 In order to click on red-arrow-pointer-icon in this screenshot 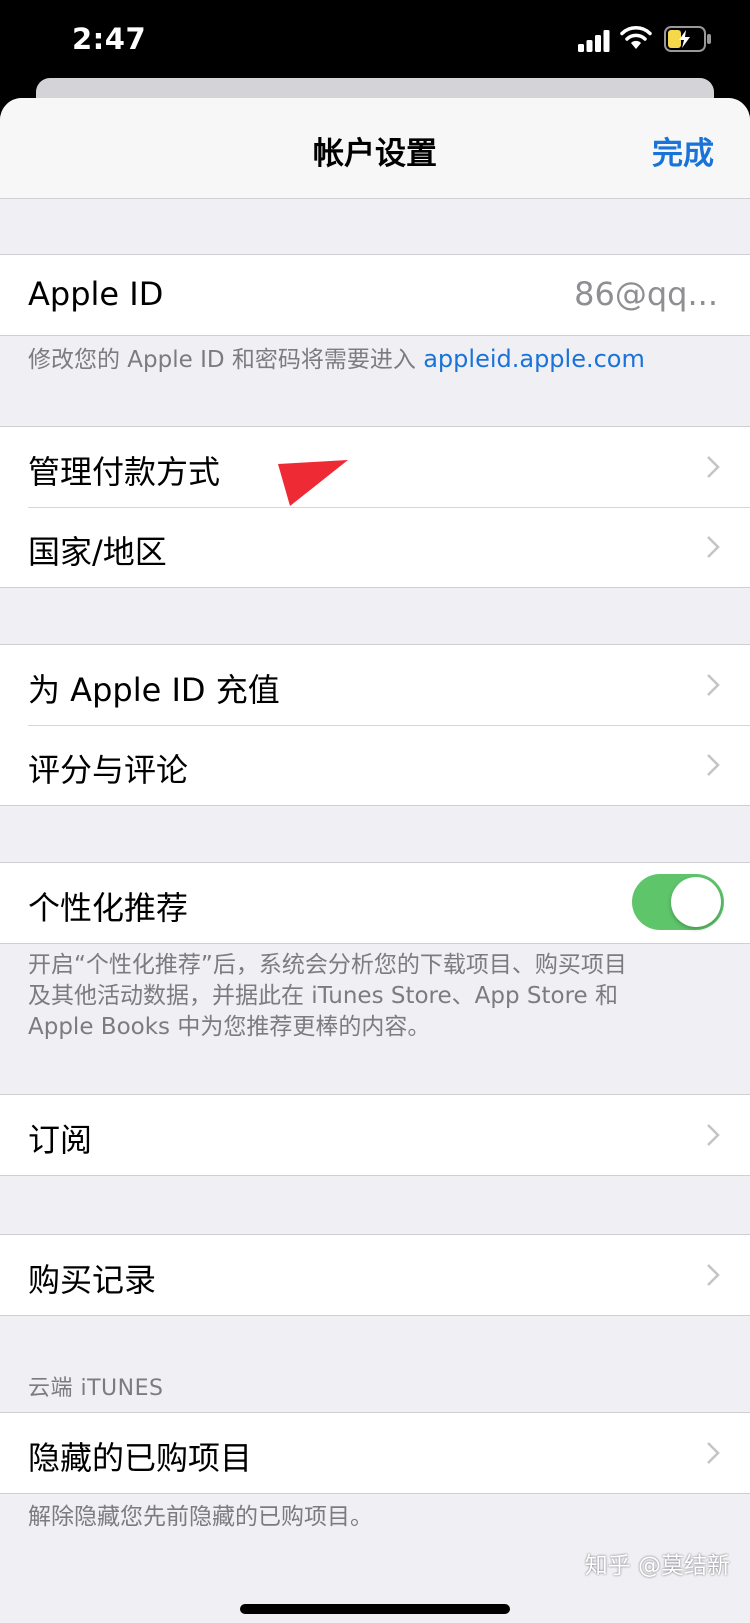, I will do `click(313, 483)`.